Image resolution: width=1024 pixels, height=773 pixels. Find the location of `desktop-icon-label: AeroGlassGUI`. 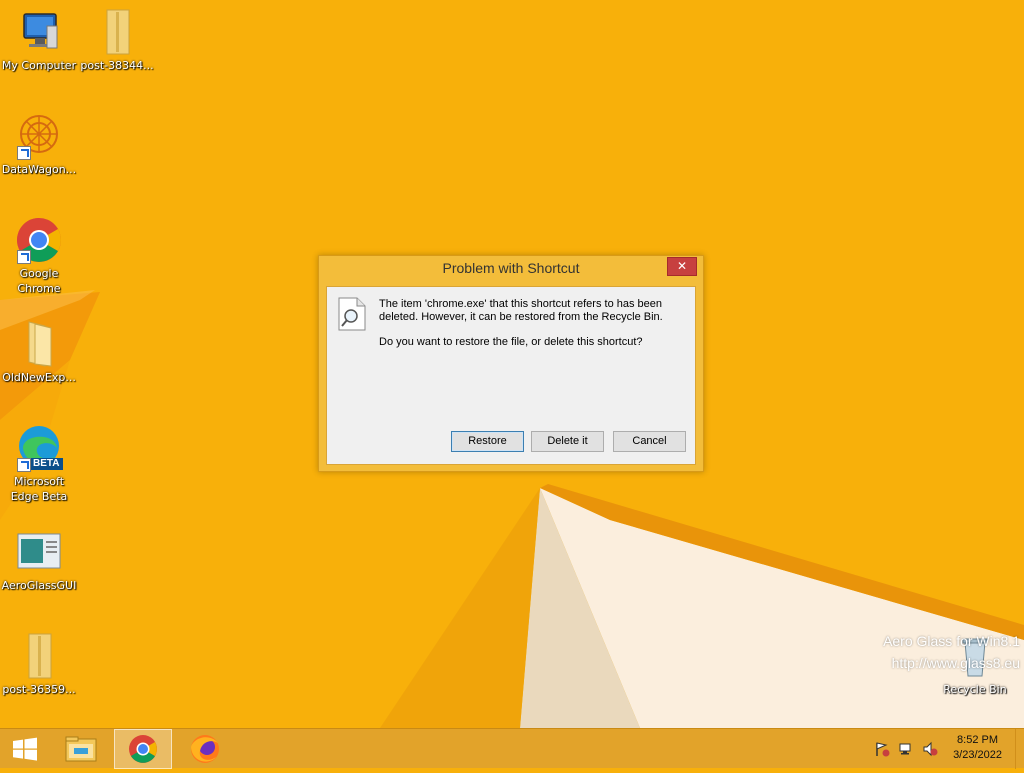

desktop-icon-label: AeroGlassGUI is located at coordinates (39, 585).